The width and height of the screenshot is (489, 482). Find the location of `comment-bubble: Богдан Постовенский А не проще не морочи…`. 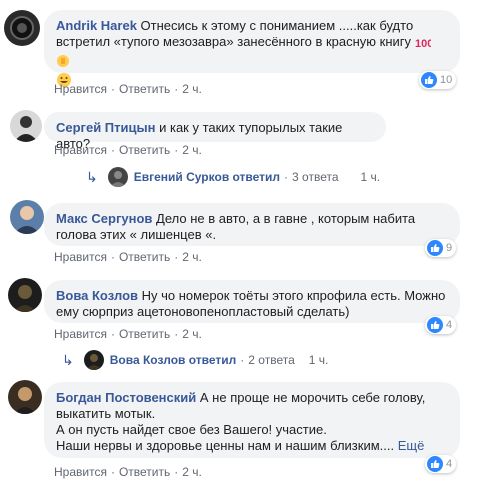

comment-bubble: Богдан Постовенский А не проще не морочи… is located at coordinates (252, 420).